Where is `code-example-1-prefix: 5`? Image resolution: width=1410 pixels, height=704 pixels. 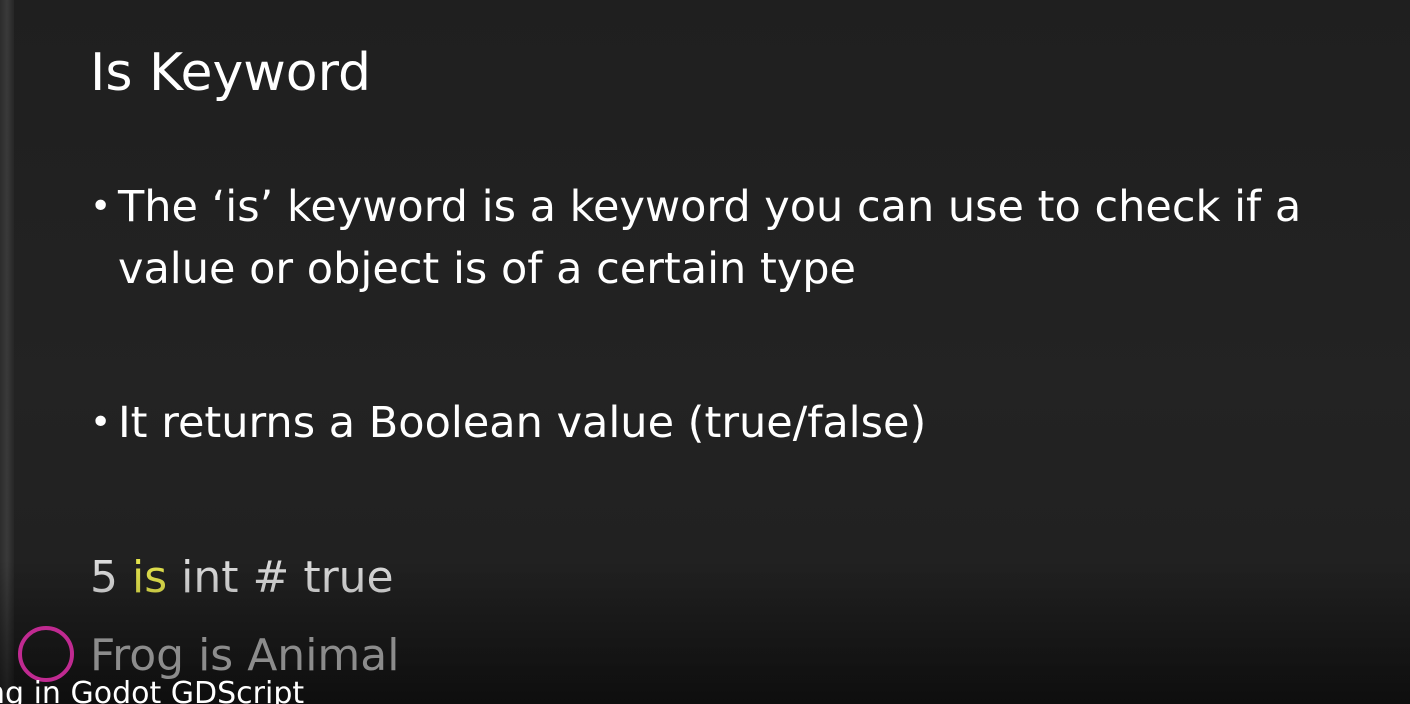
code-example-1-prefix: 5 is located at coordinates (111, 577).